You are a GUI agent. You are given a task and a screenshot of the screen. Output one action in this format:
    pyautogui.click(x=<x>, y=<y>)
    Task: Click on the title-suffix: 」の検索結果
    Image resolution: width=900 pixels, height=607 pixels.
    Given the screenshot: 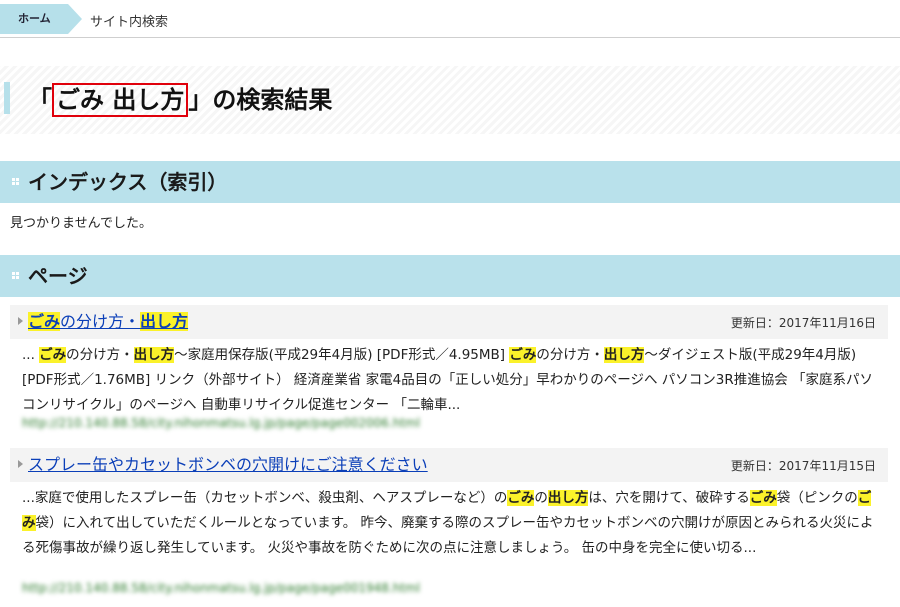 What is the action you would take?
    pyautogui.click(x=260, y=100)
    